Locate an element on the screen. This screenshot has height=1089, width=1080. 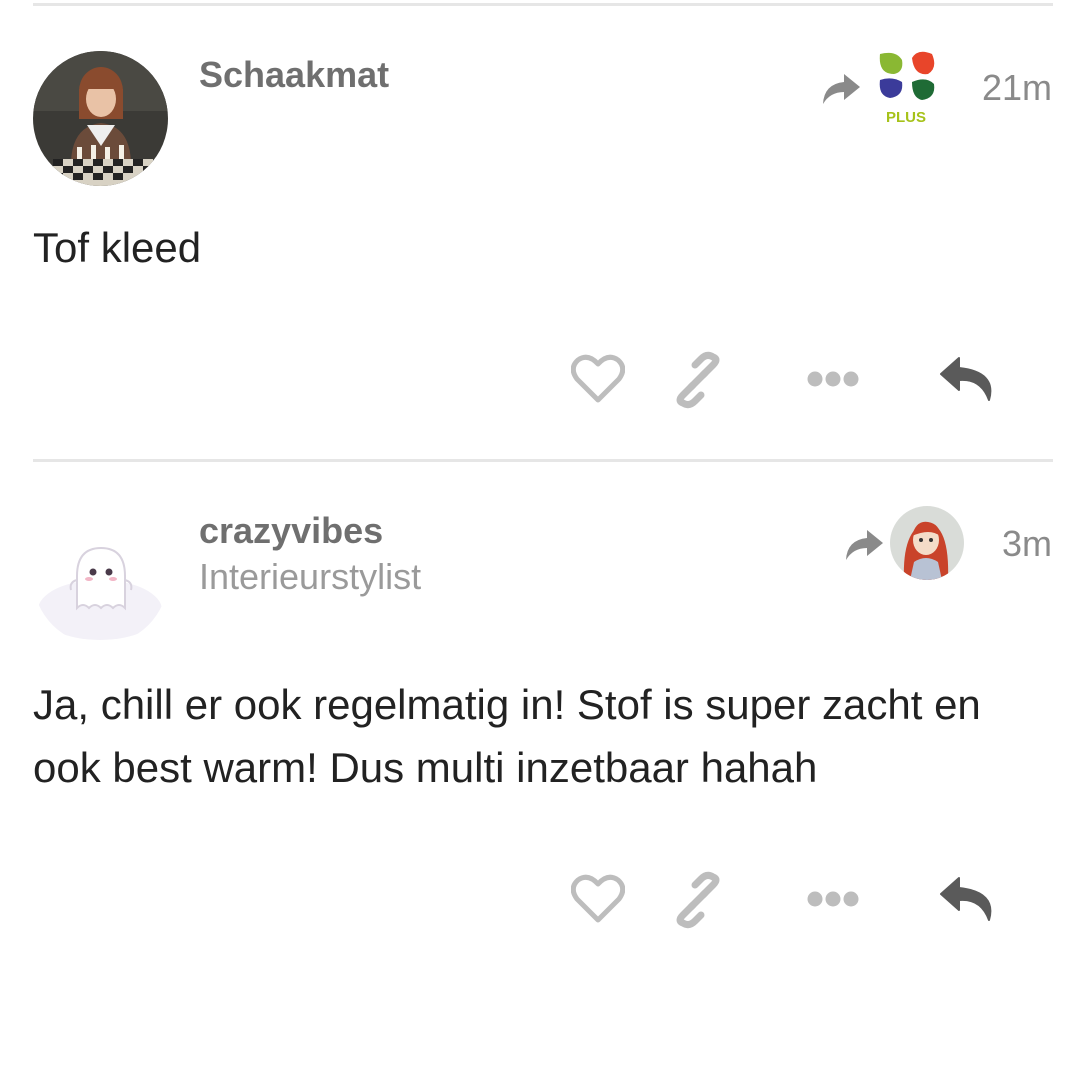
svg-text: PLUS is located at coordinates (906, 117).